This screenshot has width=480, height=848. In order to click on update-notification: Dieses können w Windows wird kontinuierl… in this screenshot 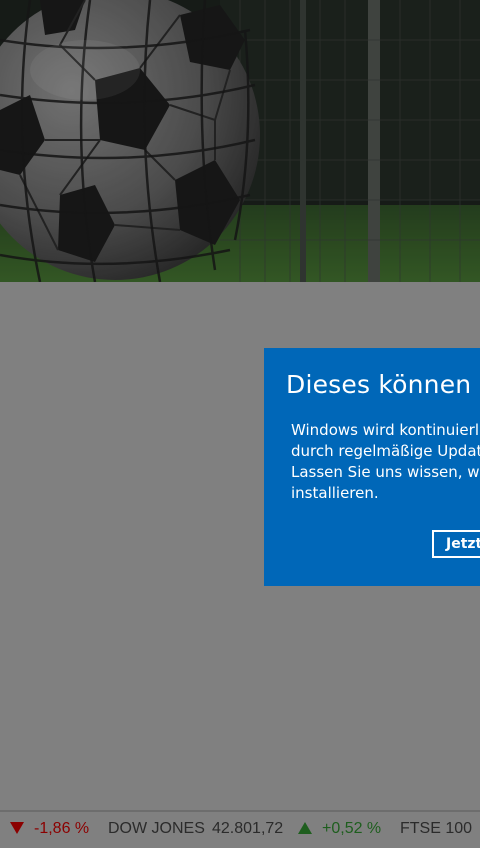, I will do `click(372, 467)`.